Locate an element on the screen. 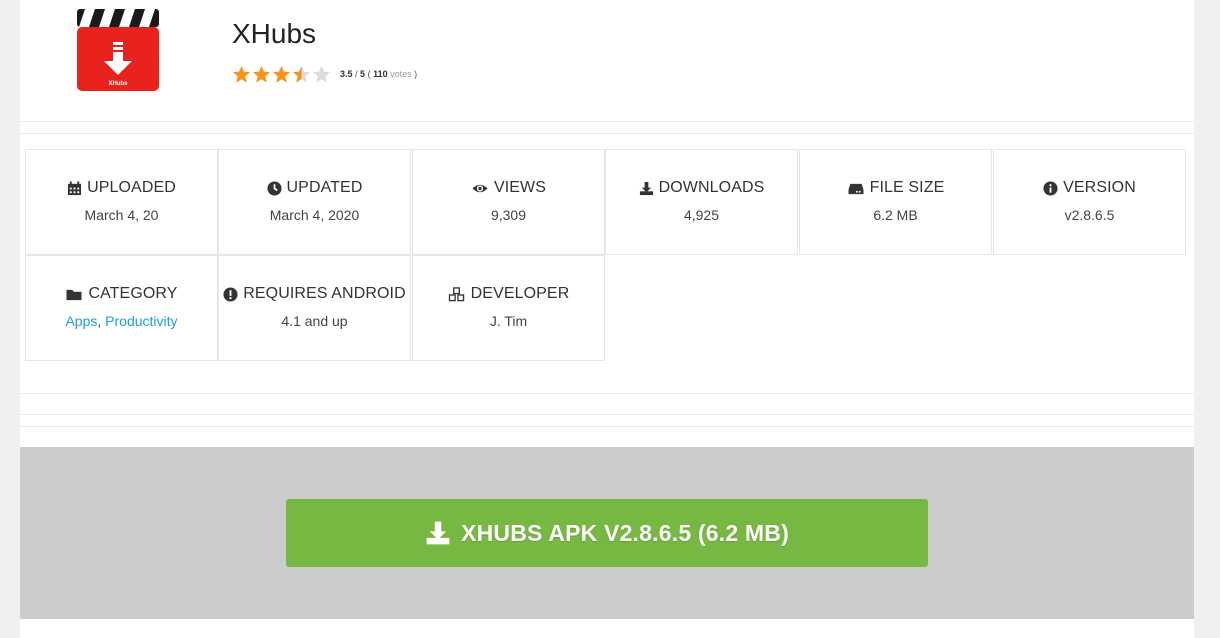  rating-stars is located at coordinates (282, 74).